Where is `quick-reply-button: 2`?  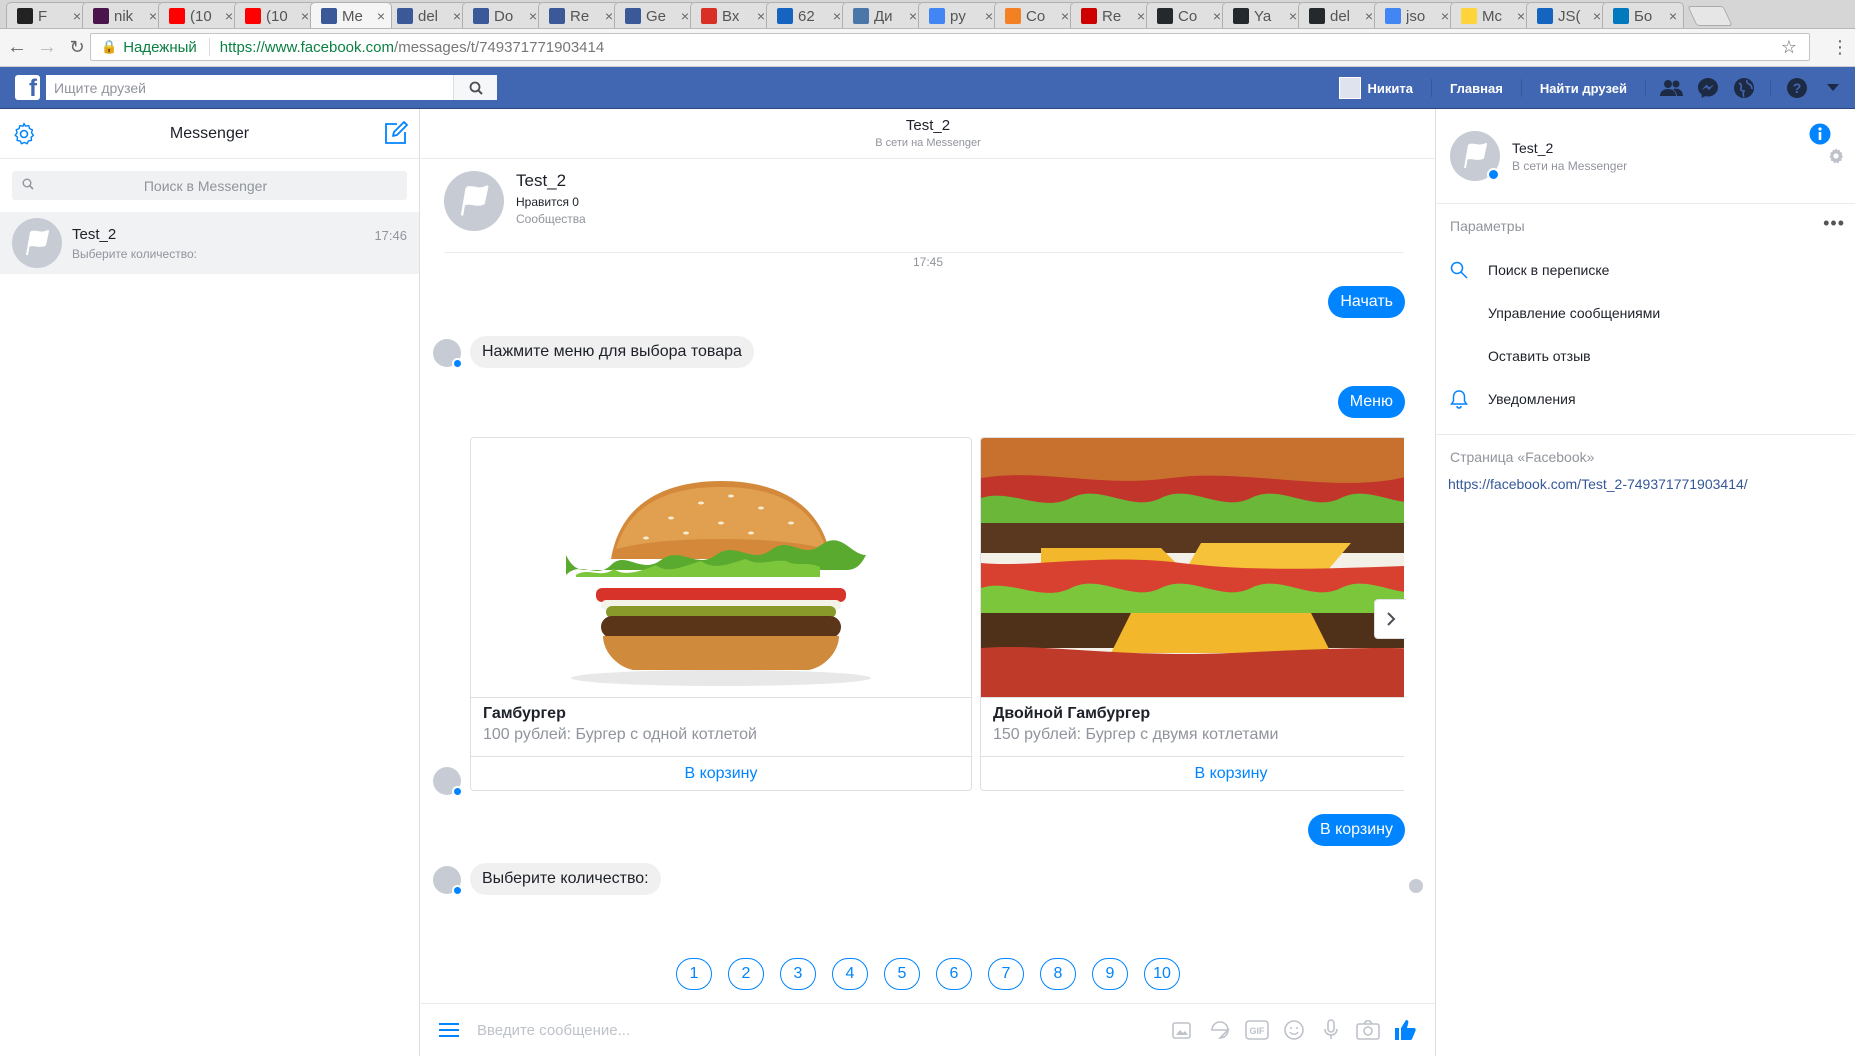 quick-reply-button: 2 is located at coordinates (746, 974).